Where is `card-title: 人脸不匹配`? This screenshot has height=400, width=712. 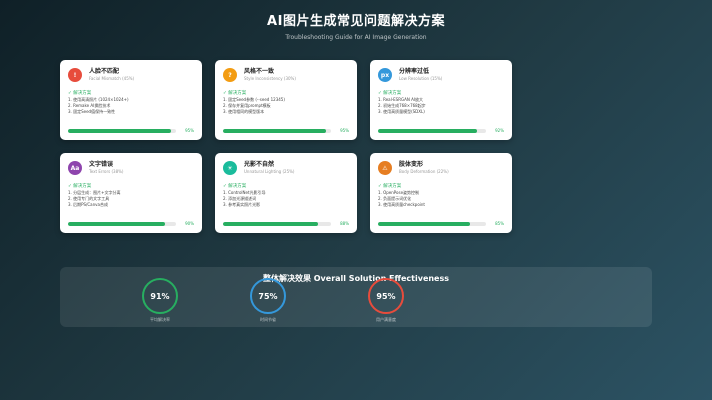
card-title: 人脸不匹配 is located at coordinates (104, 71).